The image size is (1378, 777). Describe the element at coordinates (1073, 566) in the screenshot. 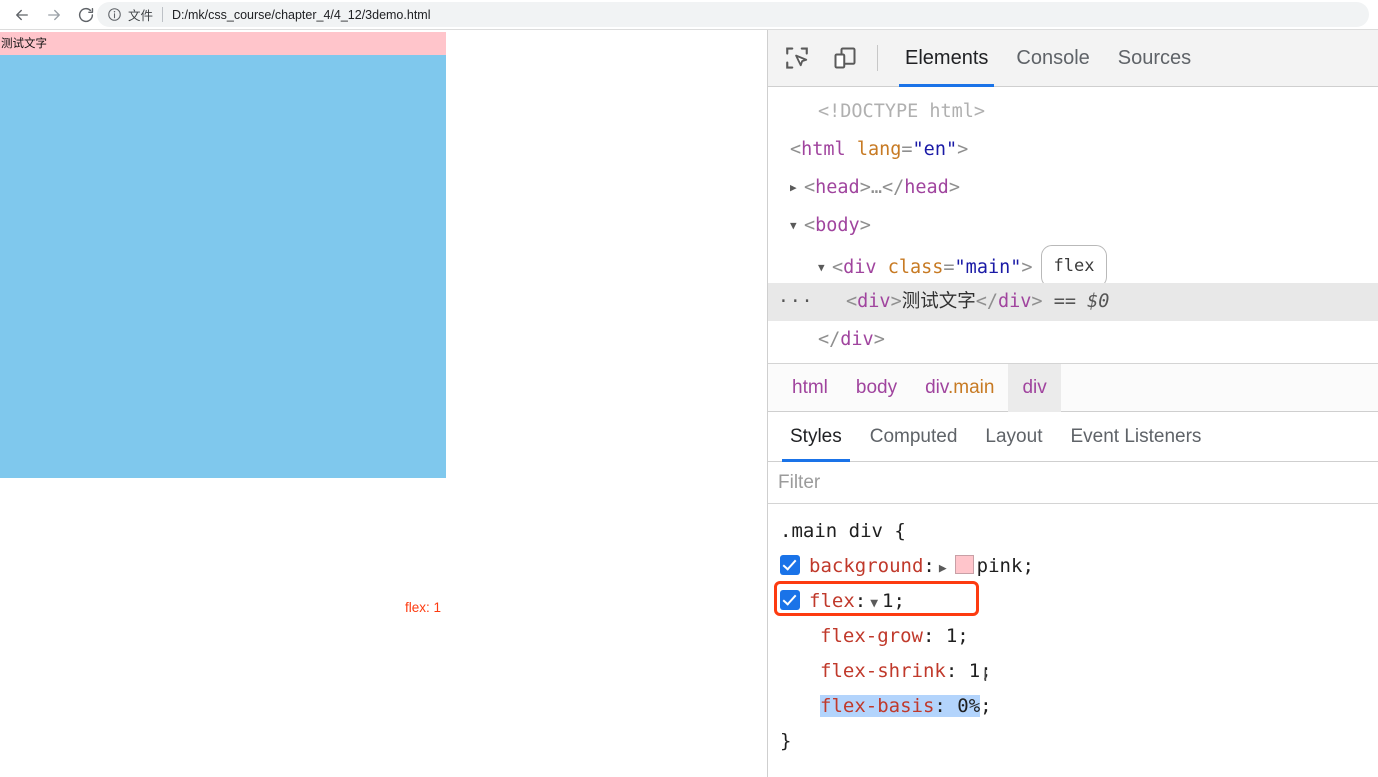

I see `declaration-background: background: ▶ pink;` at that location.